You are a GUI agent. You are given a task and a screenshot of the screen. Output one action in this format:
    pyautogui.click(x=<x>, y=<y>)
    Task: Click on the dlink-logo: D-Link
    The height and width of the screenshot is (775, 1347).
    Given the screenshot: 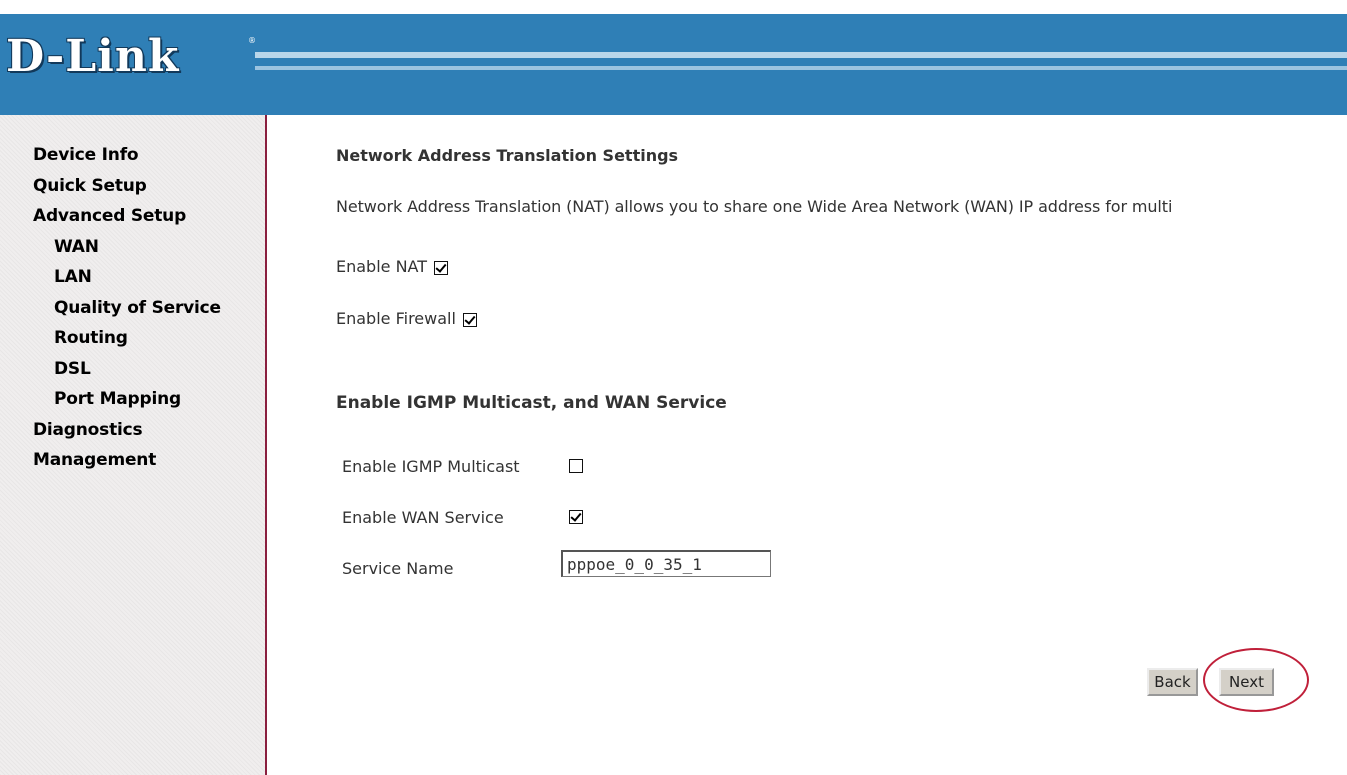 What is the action you would take?
    pyautogui.click(x=93, y=56)
    